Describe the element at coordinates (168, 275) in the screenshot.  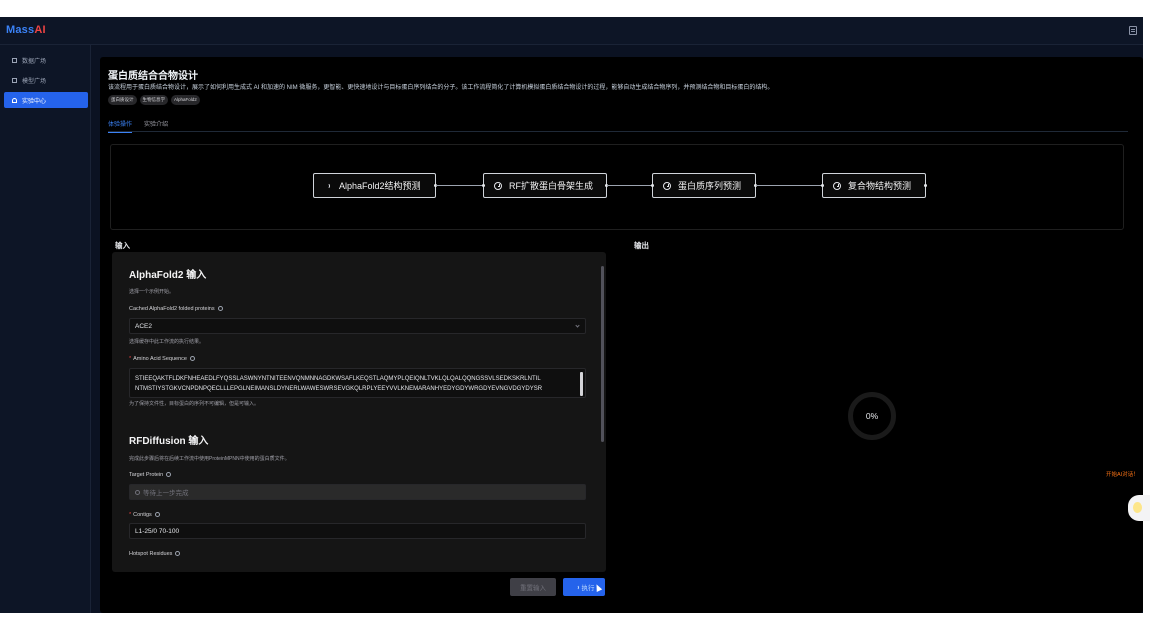
I see `alphafold-heading: AlphaFold2 输入` at that location.